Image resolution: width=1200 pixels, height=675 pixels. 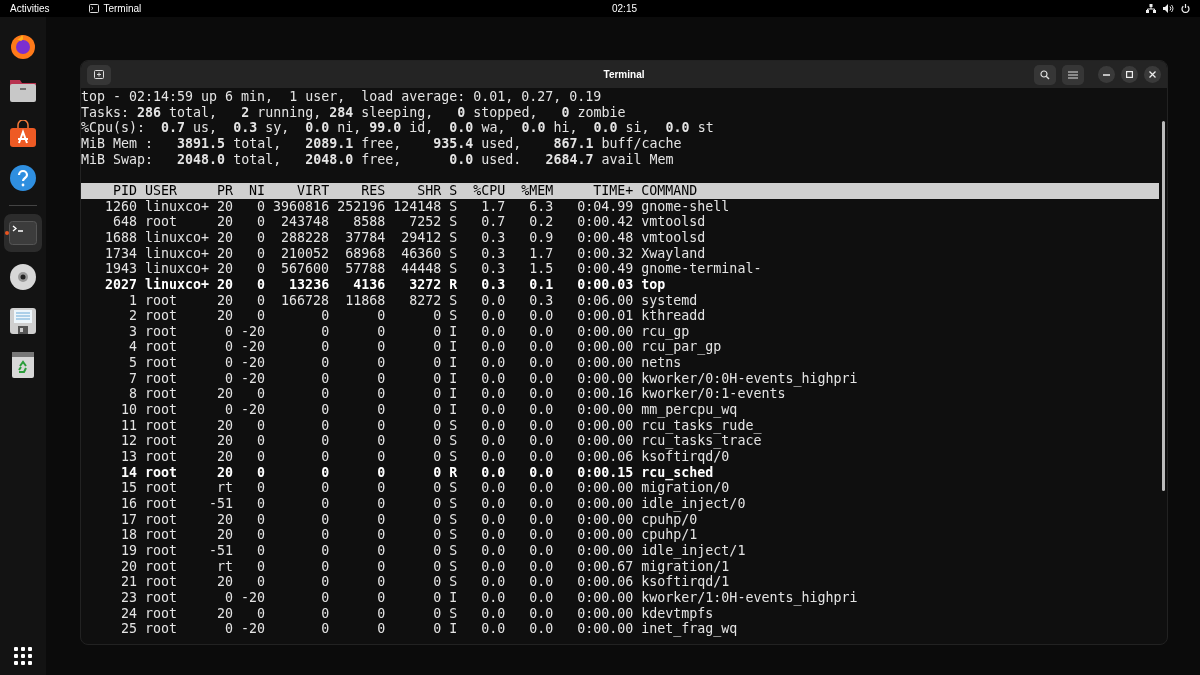 I want to click on table-cell-text: netns, so click(x=661, y=363).